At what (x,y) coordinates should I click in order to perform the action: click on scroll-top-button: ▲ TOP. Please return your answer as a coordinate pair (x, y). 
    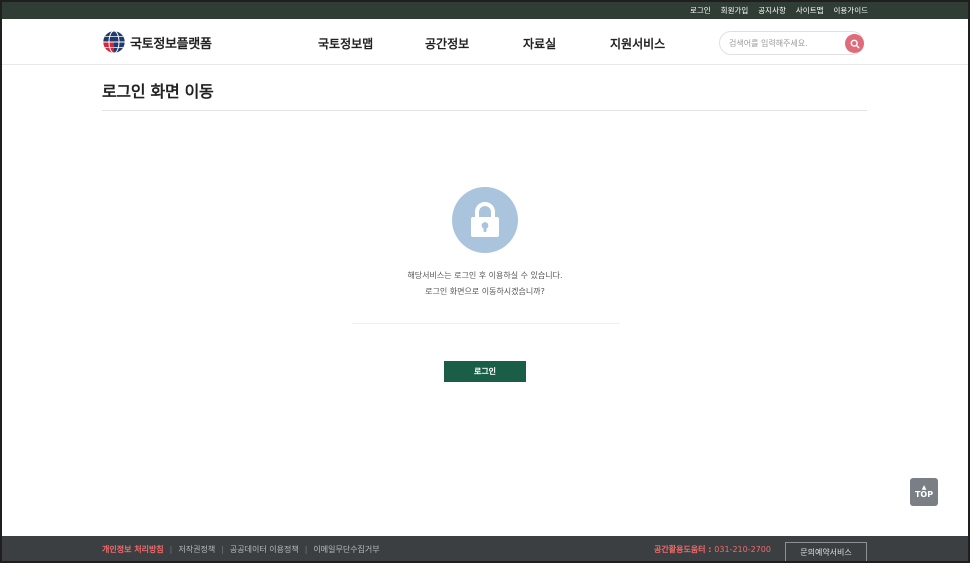
    Looking at the image, I should click on (924, 492).